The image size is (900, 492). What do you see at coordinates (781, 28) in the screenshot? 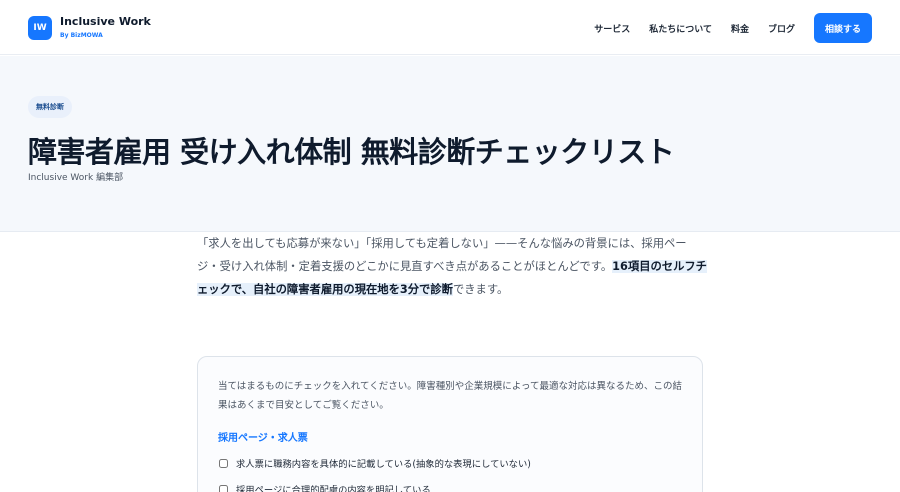
I see `nav-link-blog: ブログ` at bounding box center [781, 28].